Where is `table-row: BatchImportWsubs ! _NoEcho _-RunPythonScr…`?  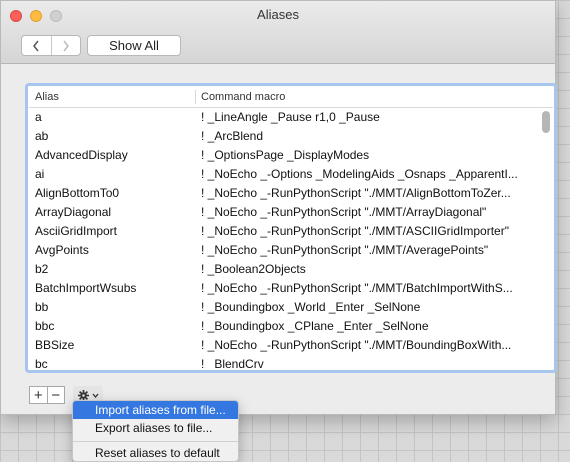
table-row: BatchImportWsubs ! _NoEcho _-RunPythonScr… is located at coordinates (284, 288).